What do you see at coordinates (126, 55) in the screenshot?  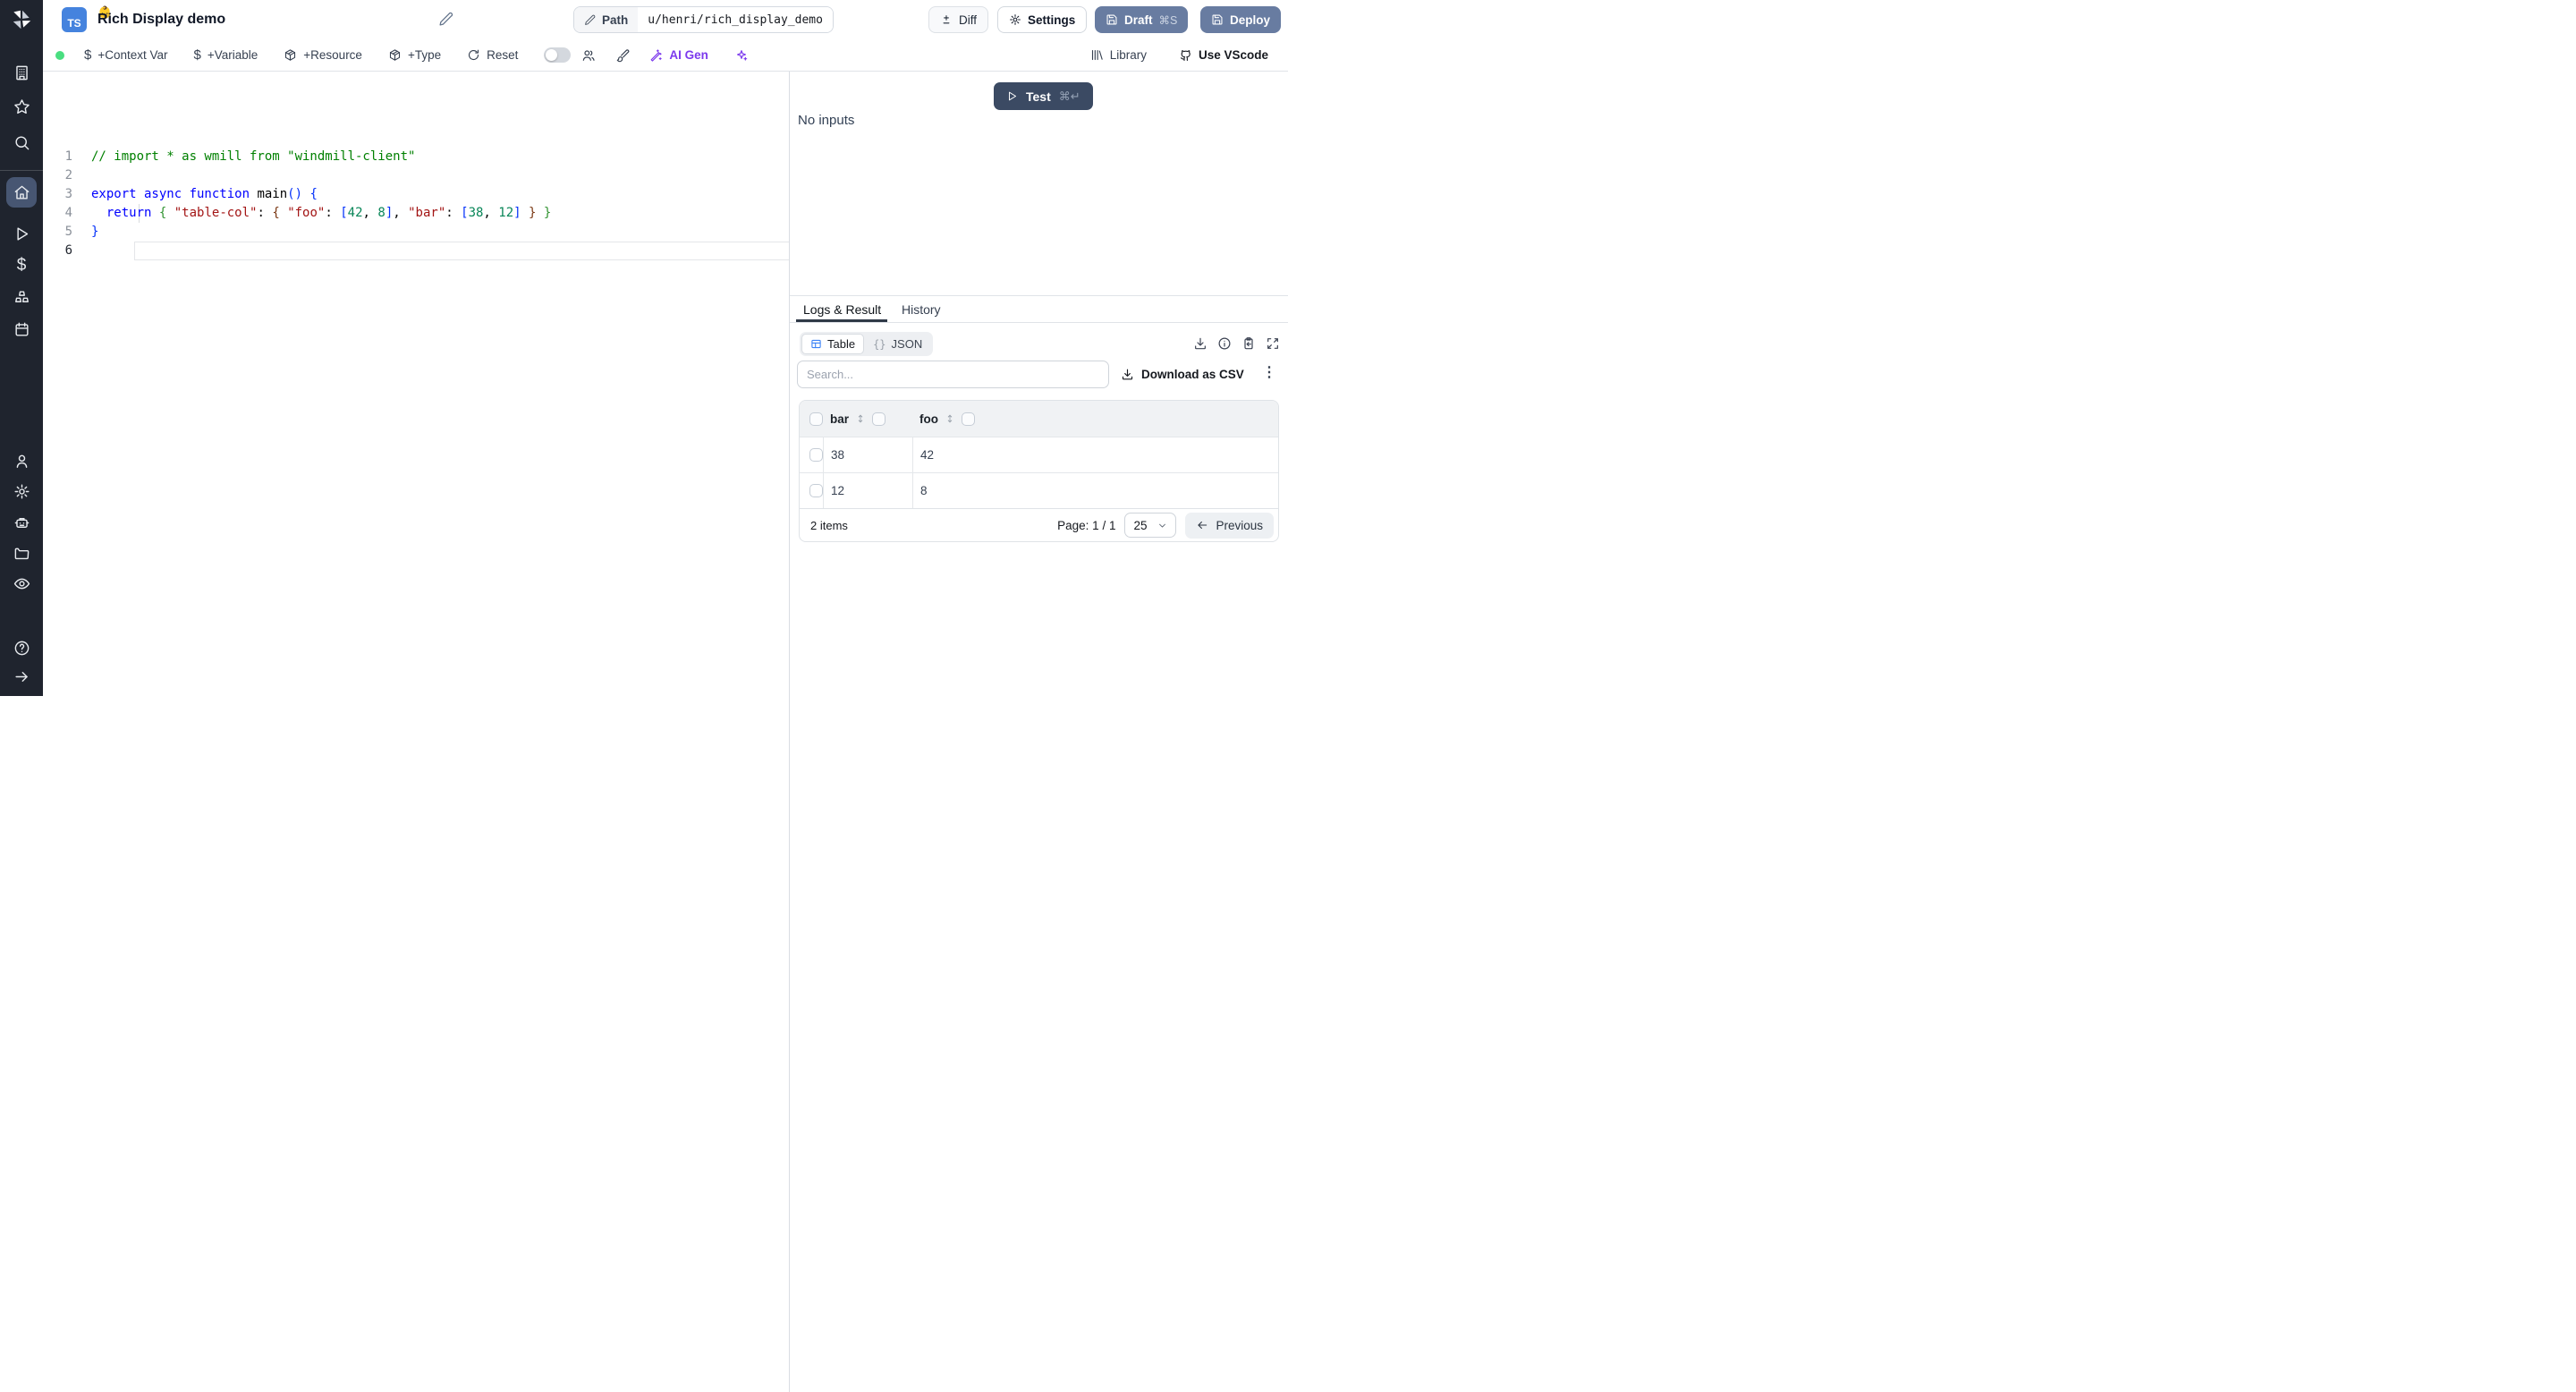 I see `add-context-var-button: $ +Context Var` at bounding box center [126, 55].